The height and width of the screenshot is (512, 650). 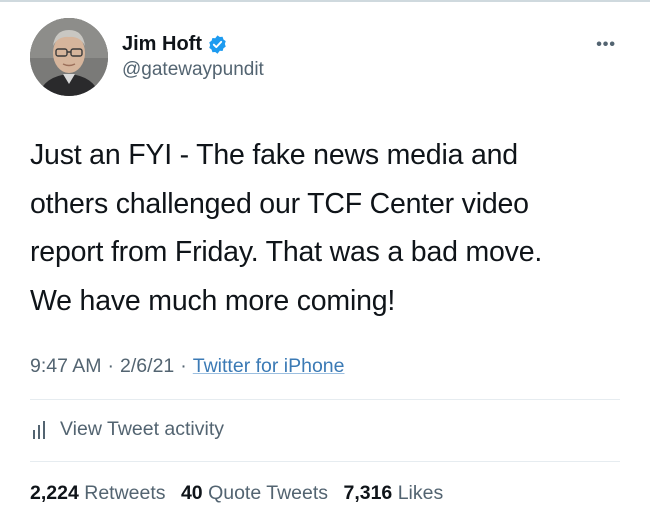 I want to click on display-name-row: Jim Hoft, so click(x=193, y=44).